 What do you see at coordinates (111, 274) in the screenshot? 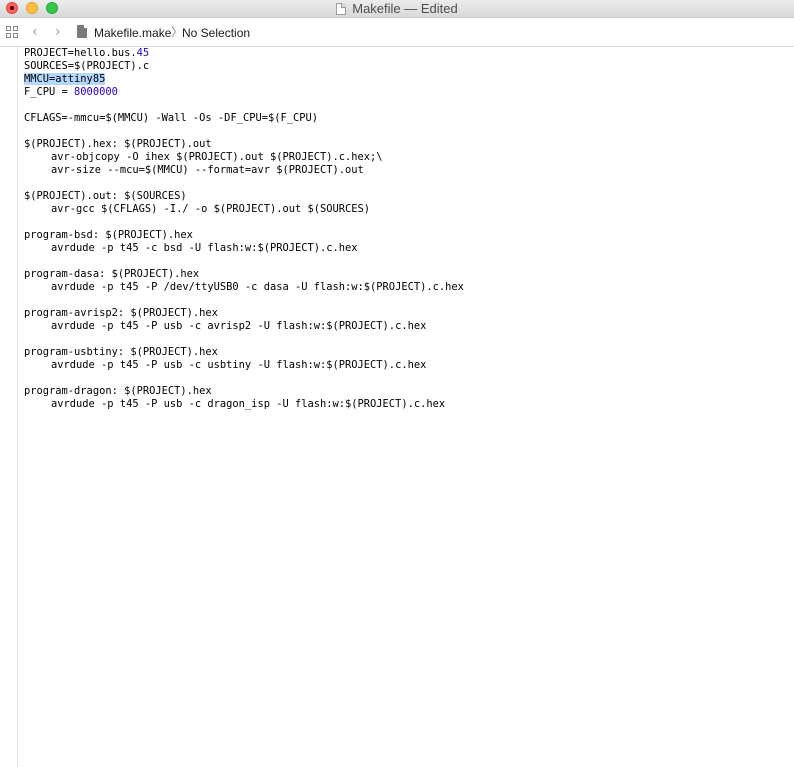
I see `code-line: program-dasa: $(PROJECT).hex` at bounding box center [111, 274].